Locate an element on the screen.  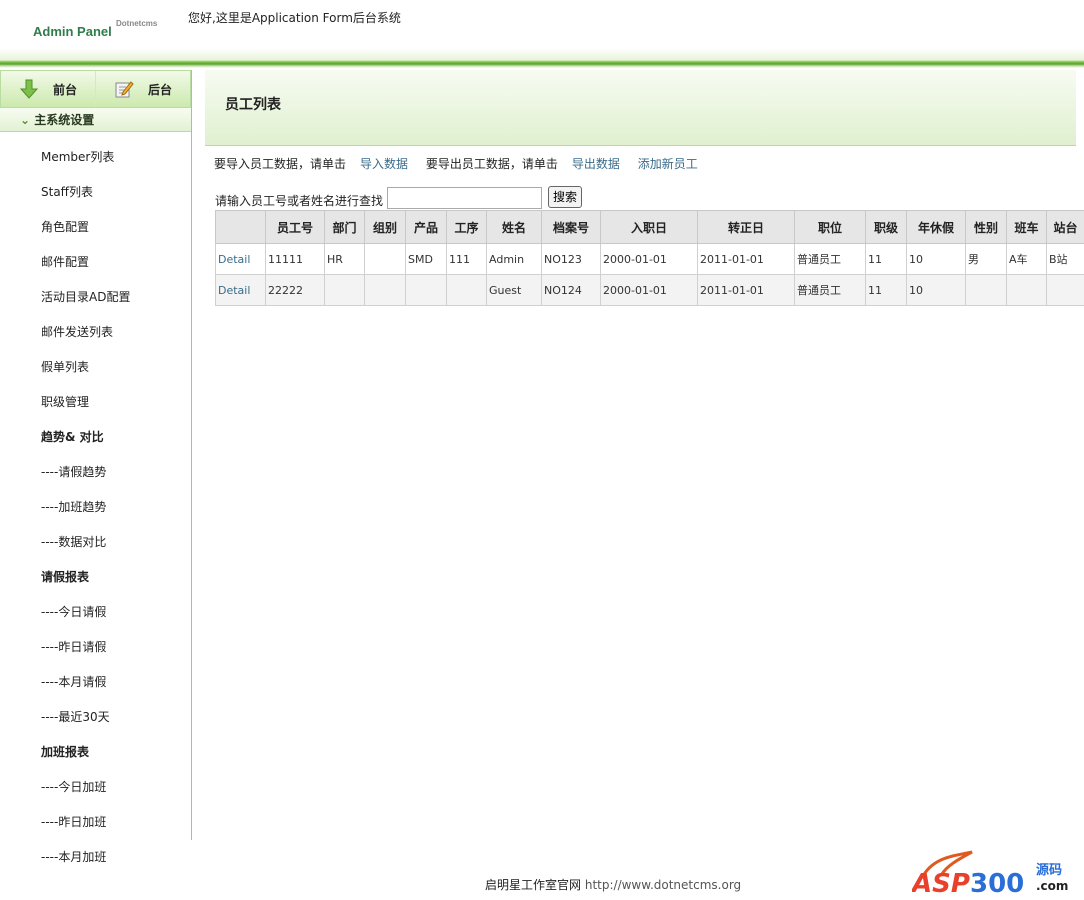
table-cell: NO123 is located at coordinates (571, 259).